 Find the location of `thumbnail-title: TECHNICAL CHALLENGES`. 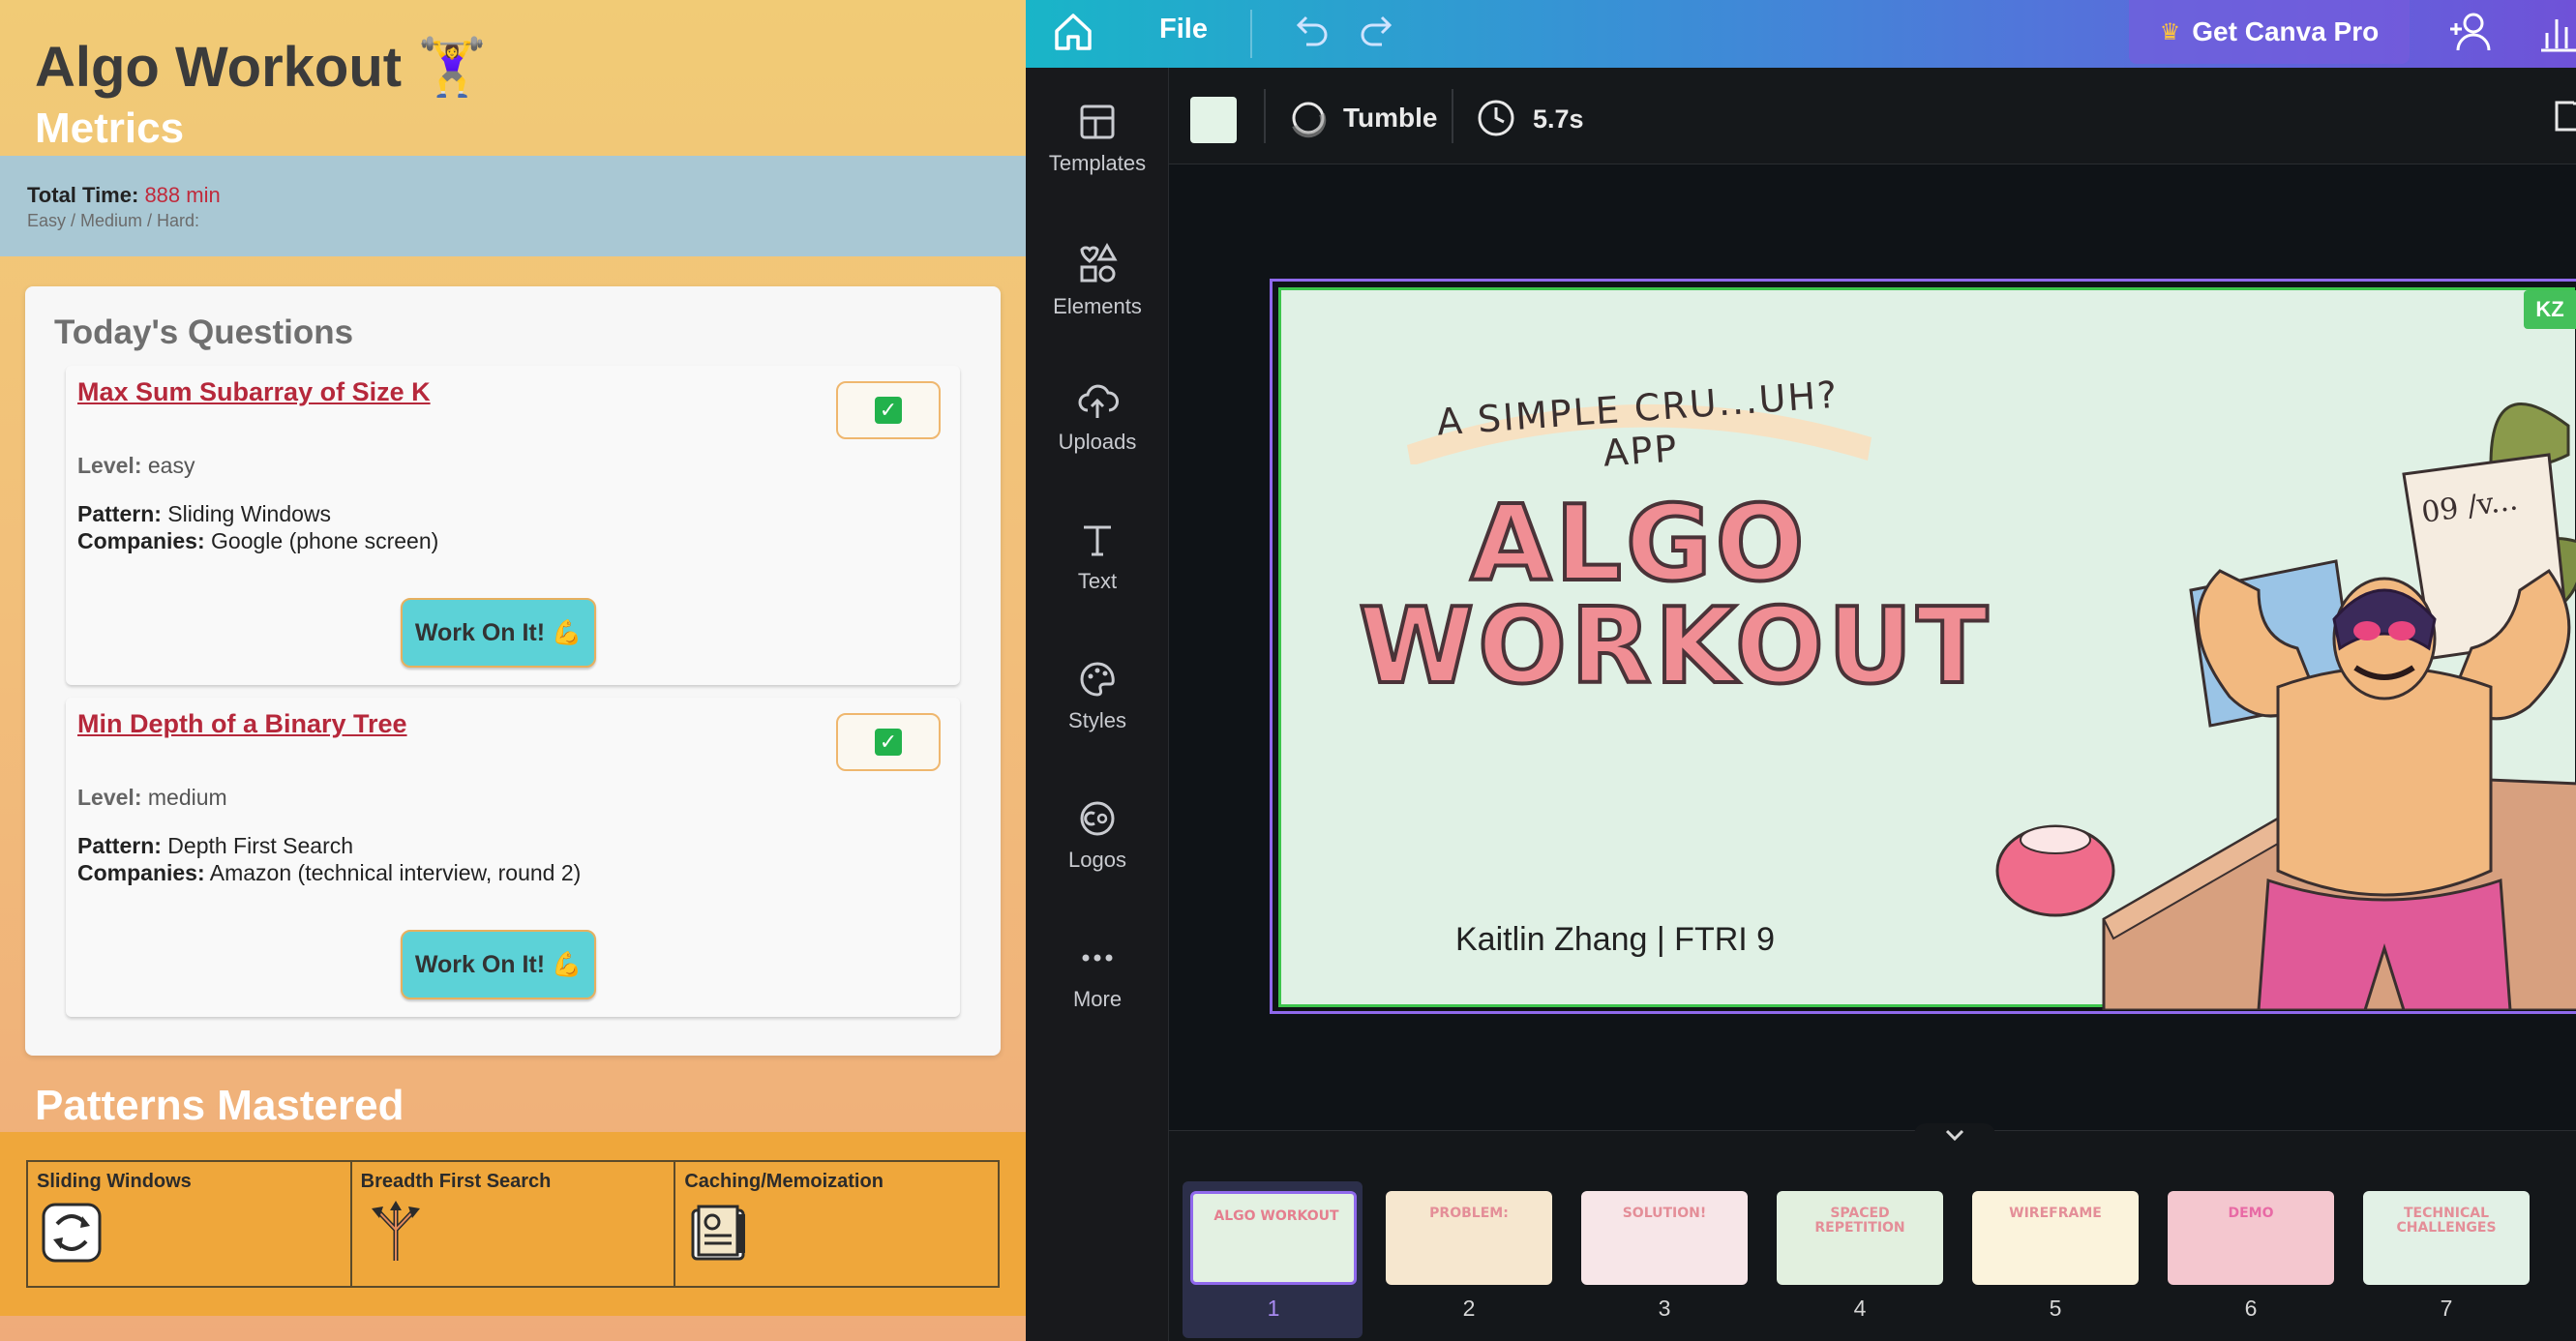

thumbnail-title: TECHNICAL CHALLENGES is located at coordinates (2446, 1221).